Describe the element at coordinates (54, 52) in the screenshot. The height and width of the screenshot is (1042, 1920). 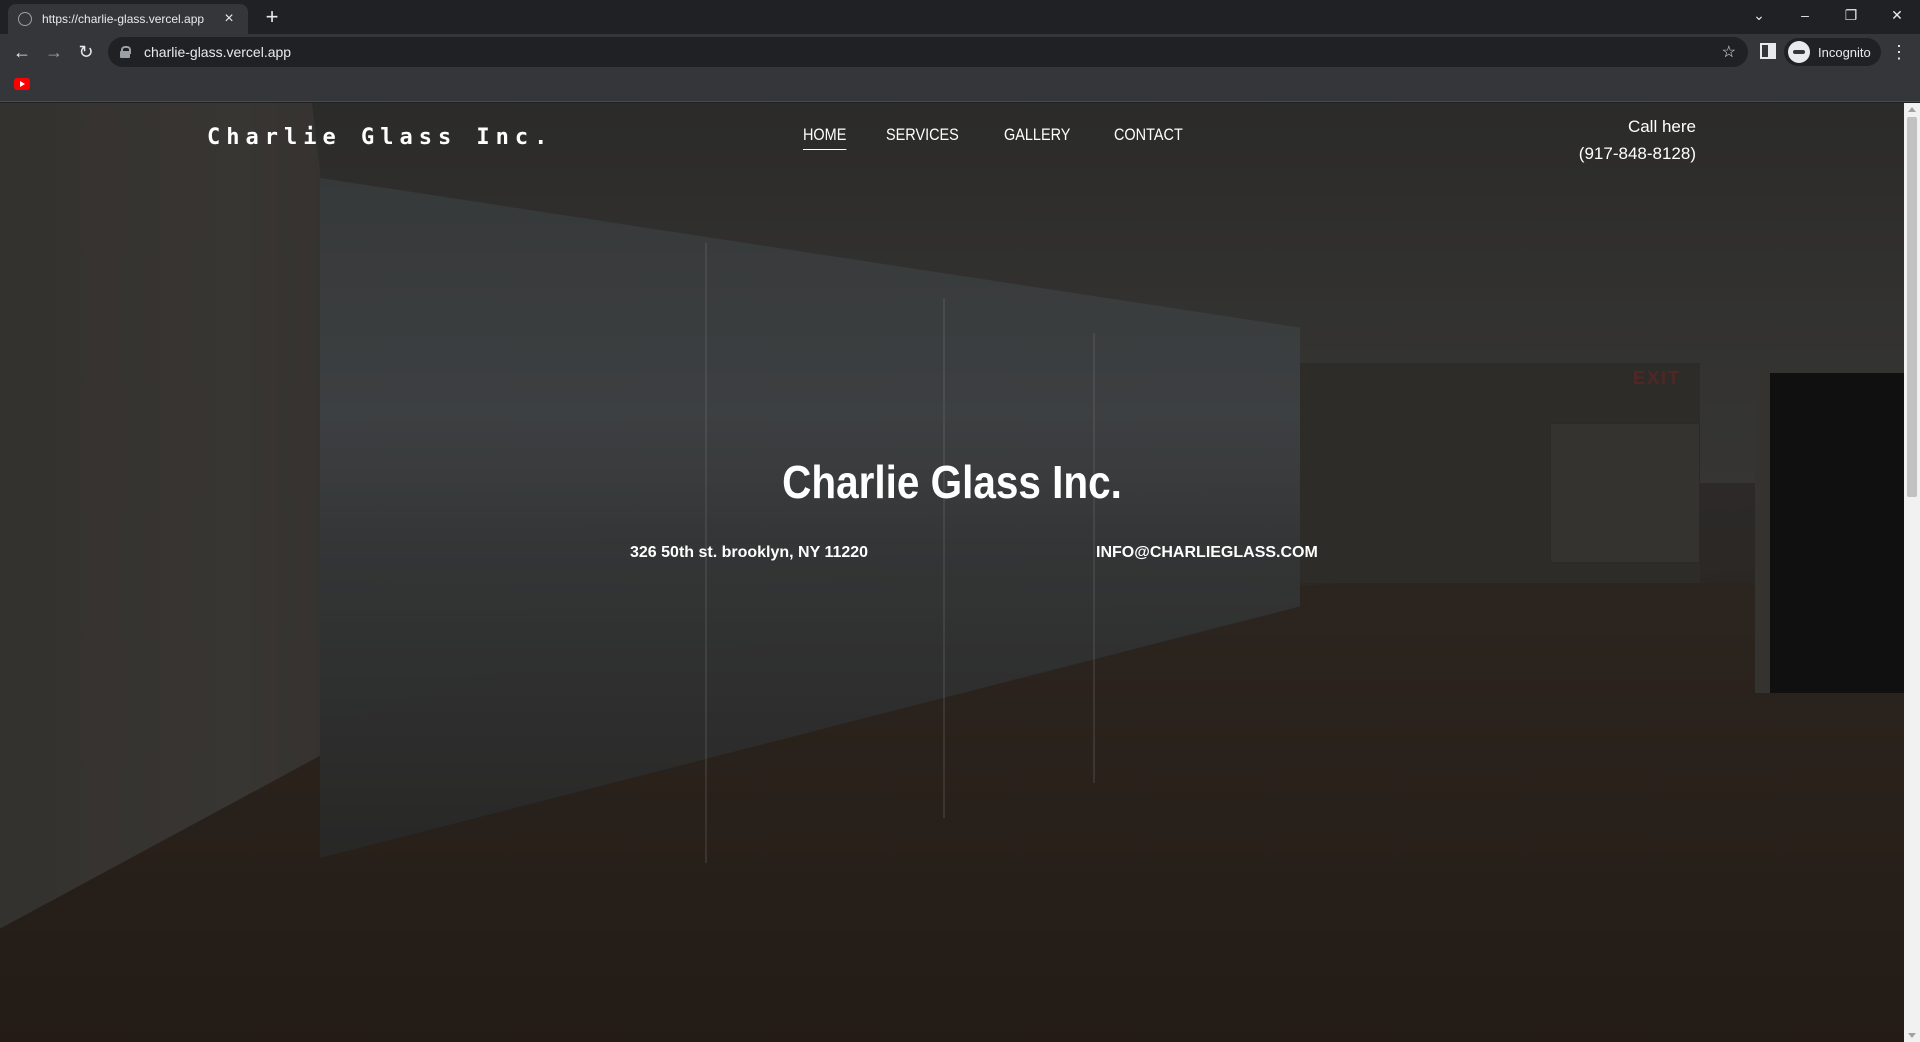
I see `forward-icon: →` at that location.